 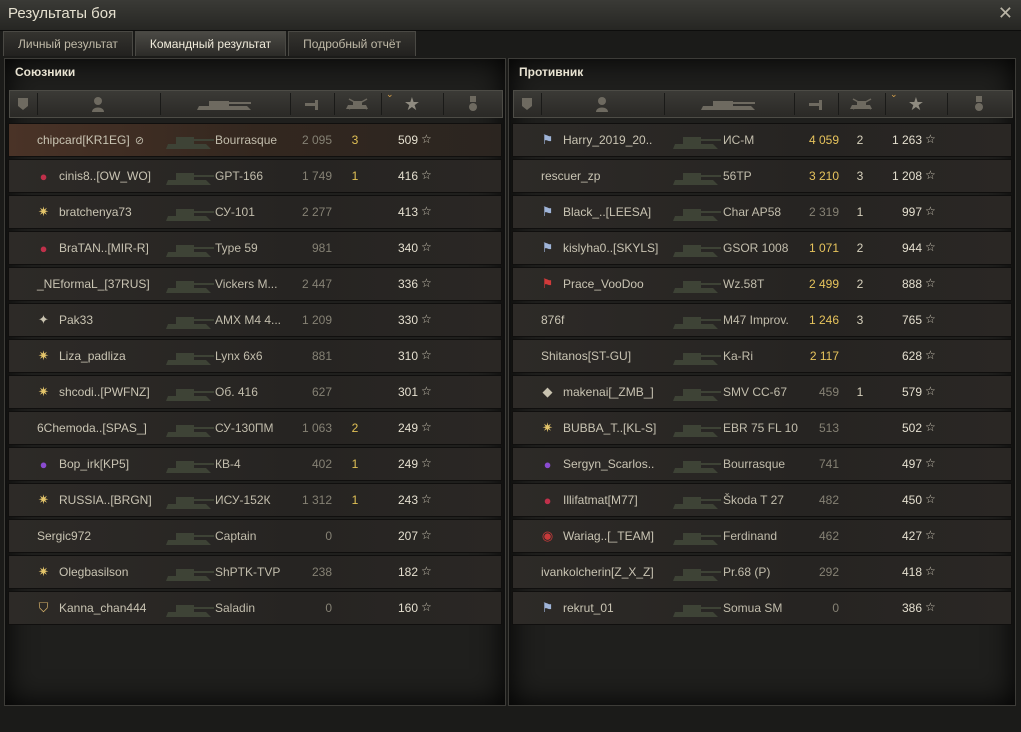 I want to click on table-row: ⚑ Harry_2019_20.. ИС-М 4 059 2 1 263 ☆, so click(x=762, y=140).